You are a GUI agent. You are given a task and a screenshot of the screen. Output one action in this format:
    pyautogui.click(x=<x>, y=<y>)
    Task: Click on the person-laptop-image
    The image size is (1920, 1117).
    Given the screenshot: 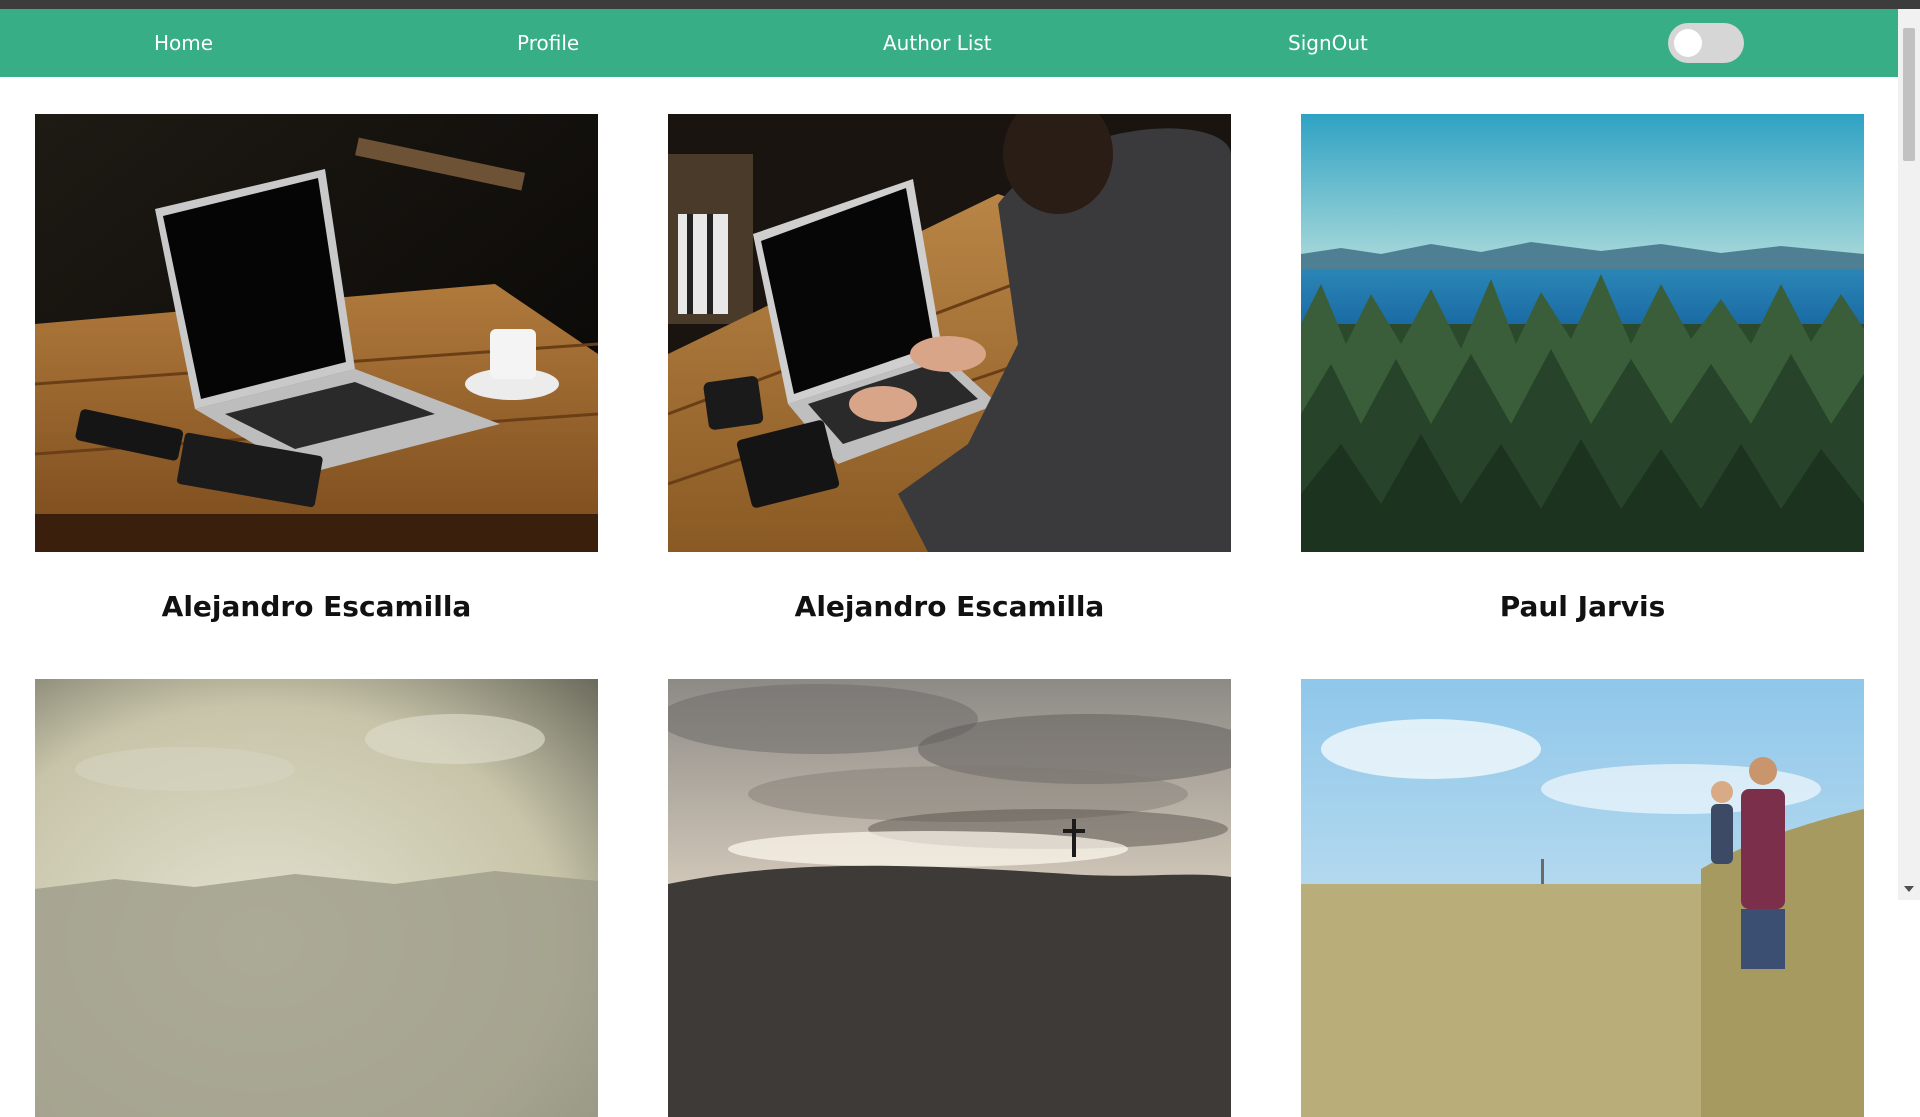 What is the action you would take?
    pyautogui.click(x=949, y=333)
    